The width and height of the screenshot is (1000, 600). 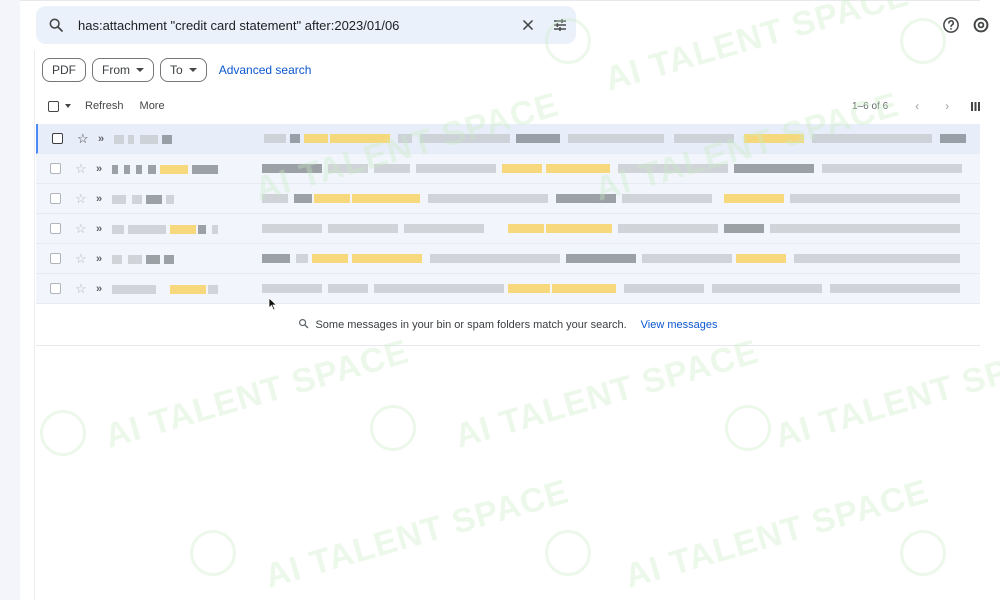 What do you see at coordinates (53, 106) in the screenshot?
I see `select-all-checkbox` at bounding box center [53, 106].